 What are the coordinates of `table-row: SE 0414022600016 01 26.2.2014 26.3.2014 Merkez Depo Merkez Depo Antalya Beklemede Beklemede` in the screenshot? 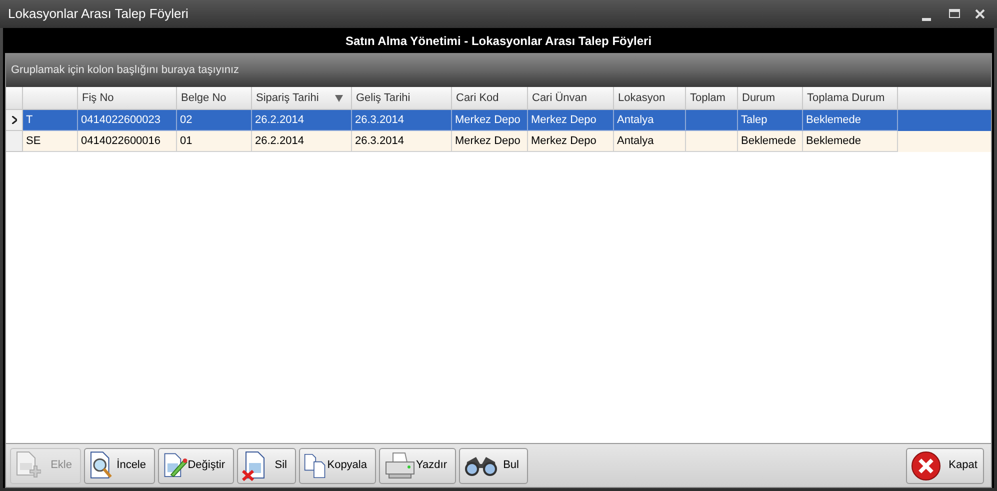 It's located at (498, 141).